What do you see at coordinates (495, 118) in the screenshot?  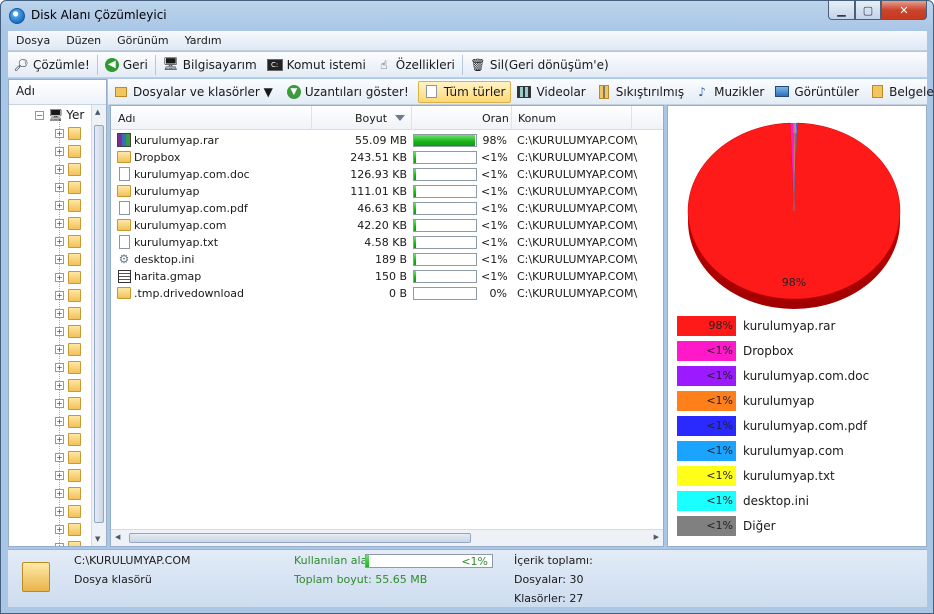 I see `column-ratio: Oran` at bounding box center [495, 118].